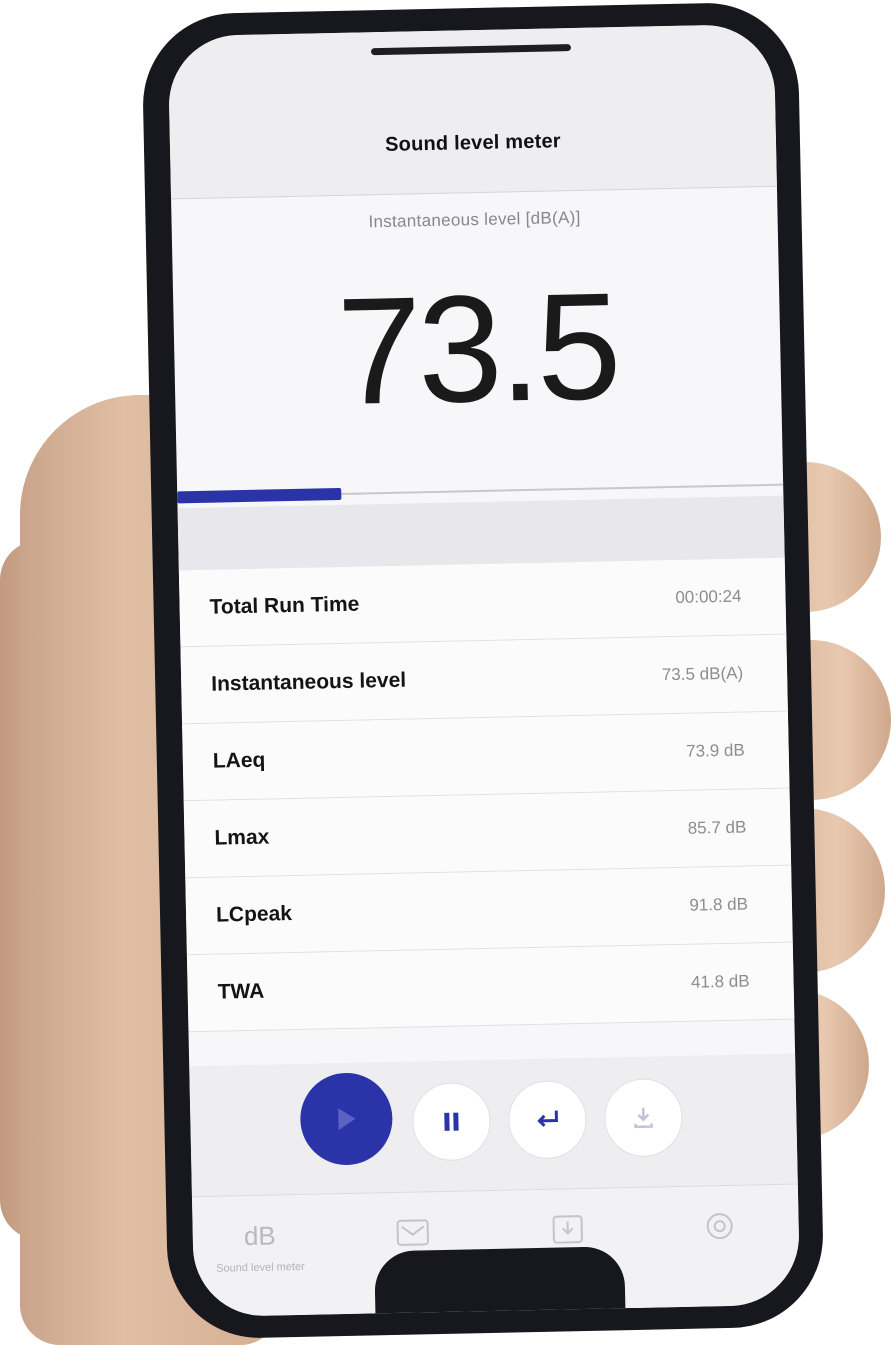 The height and width of the screenshot is (1345, 891). I want to click on stat-label: LCpeak, so click(254, 914).